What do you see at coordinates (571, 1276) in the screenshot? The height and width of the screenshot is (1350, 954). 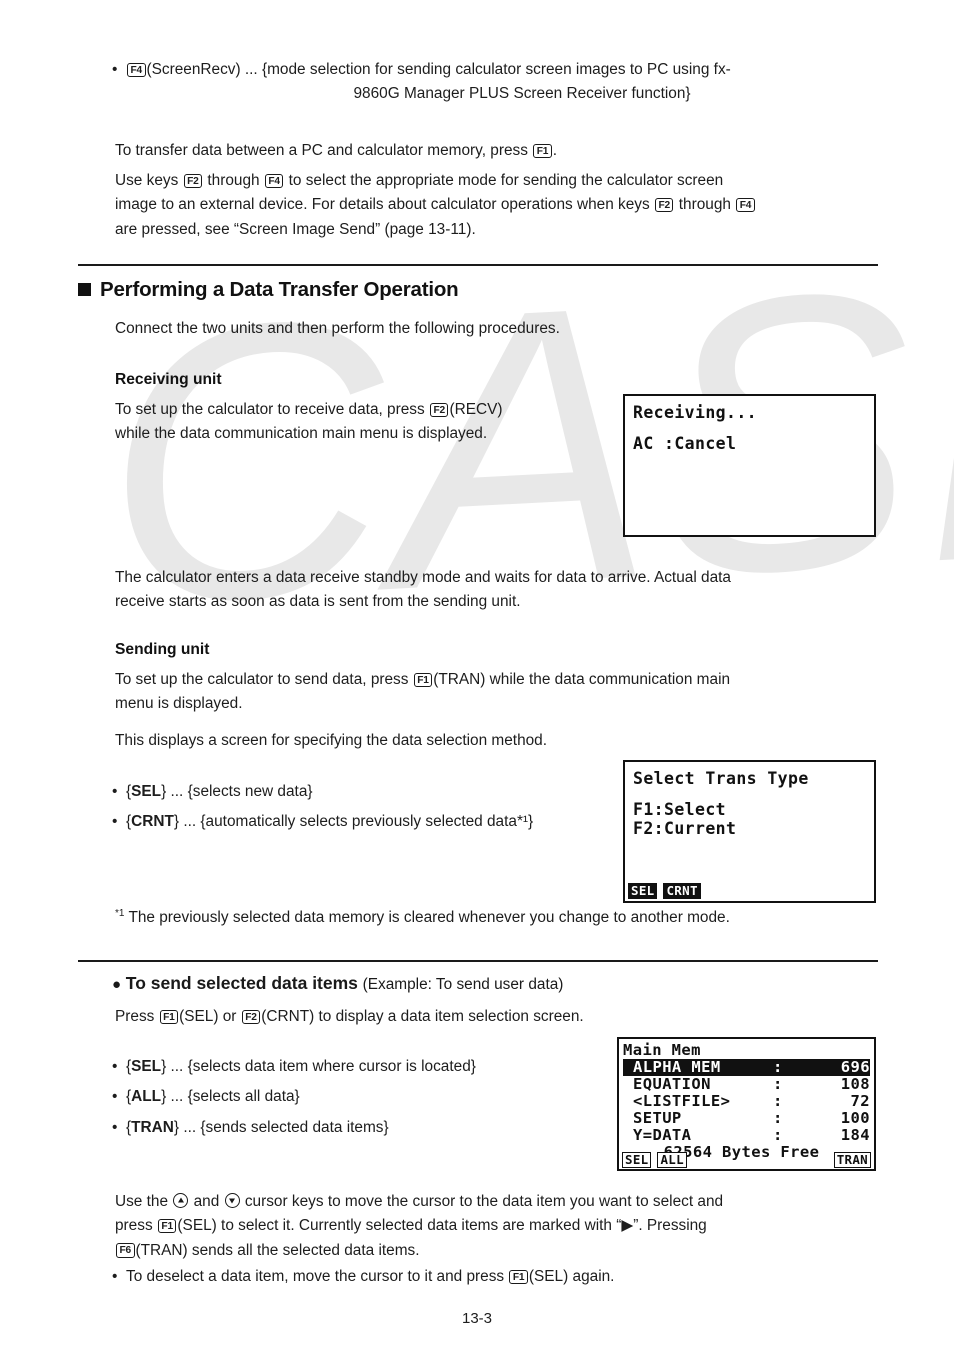 I see `deselect-b: (SEL) again.` at bounding box center [571, 1276].